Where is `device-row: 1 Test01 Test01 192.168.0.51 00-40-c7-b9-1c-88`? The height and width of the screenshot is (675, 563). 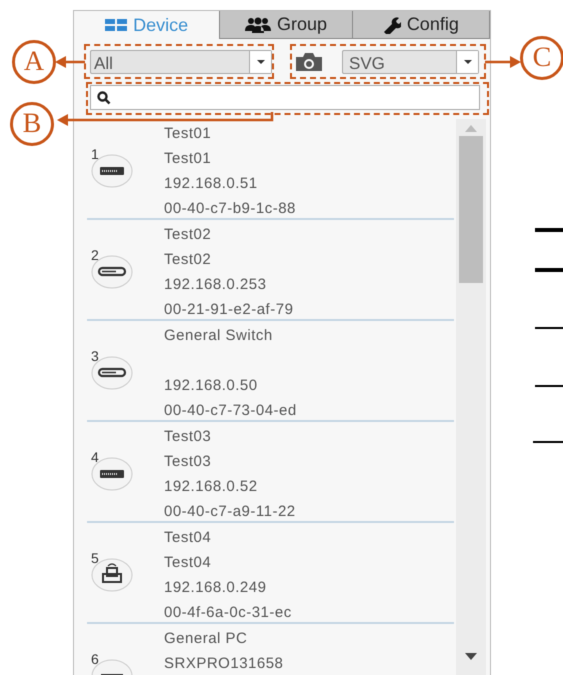
device-row: 1 Test01 Test01 192.168.0.51 00-40-c7-b9-1c-88 is located at coordinates (270, 169).